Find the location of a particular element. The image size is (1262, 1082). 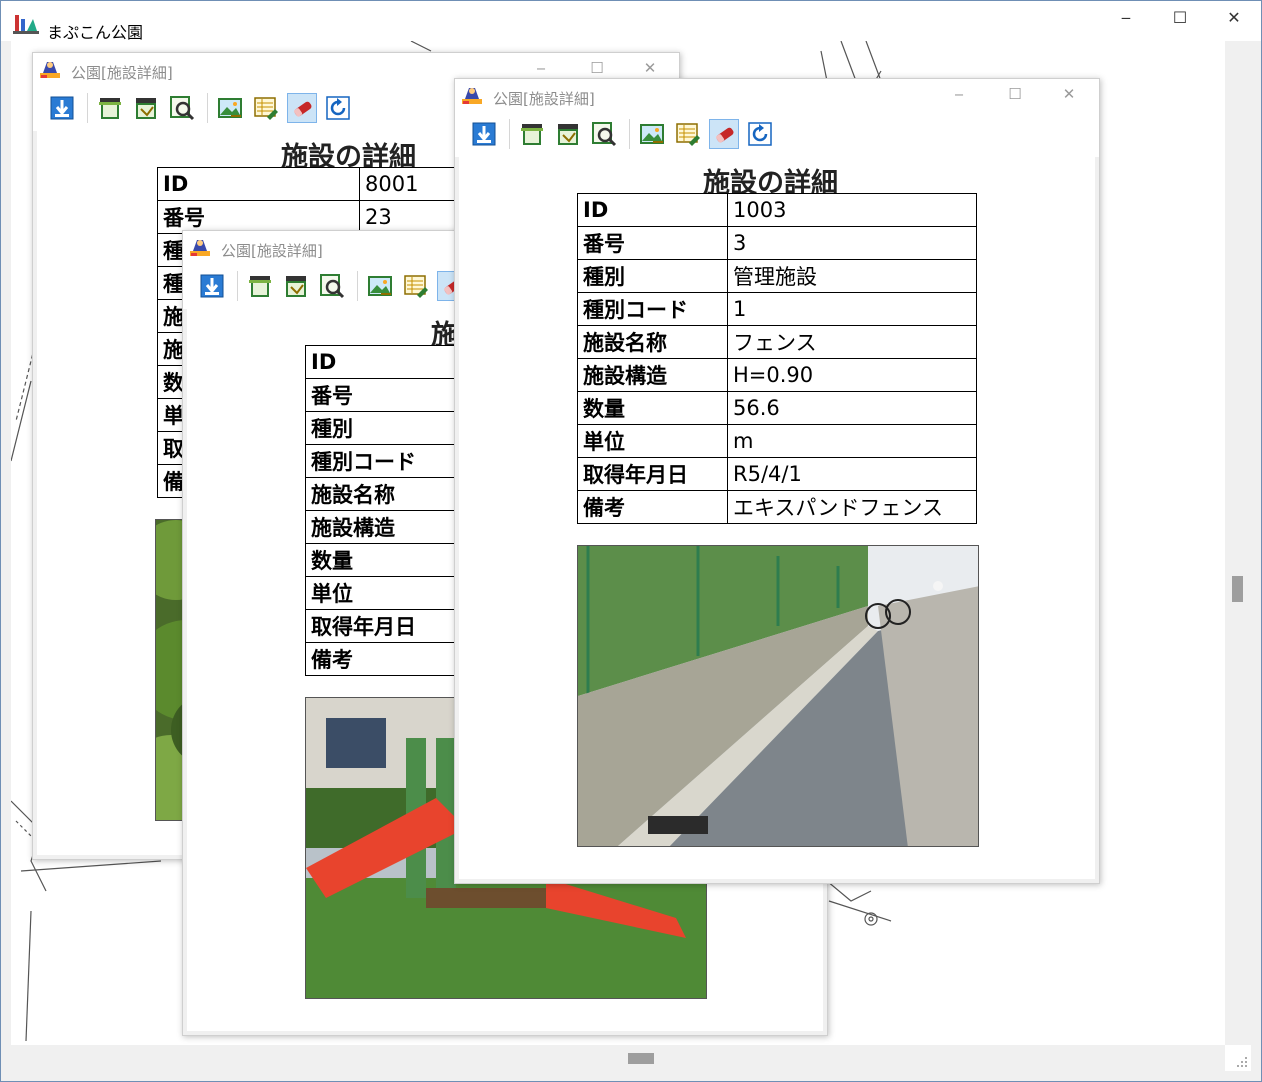

window-frame-bottom is located at coordinates (631, 1076).